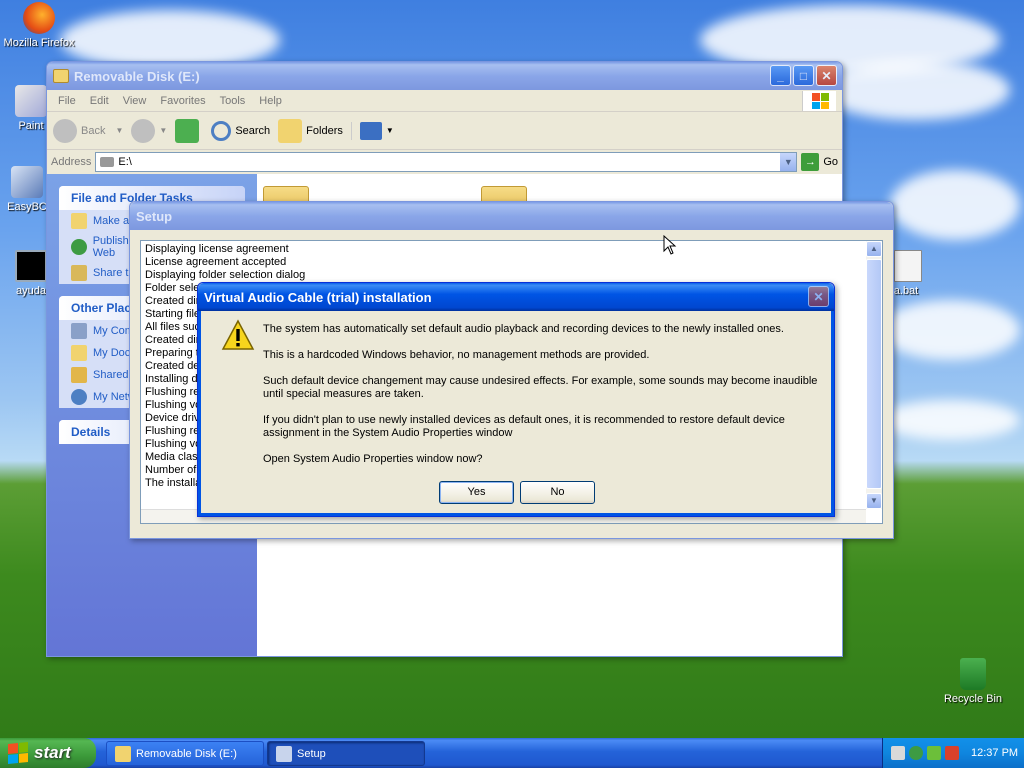 The height and width of the screenshot is (768, 1024). What do you see at coordinates (99, 101) in the screenshot?
I see `menu-edit: Edit` at bounding box center [99, 101].